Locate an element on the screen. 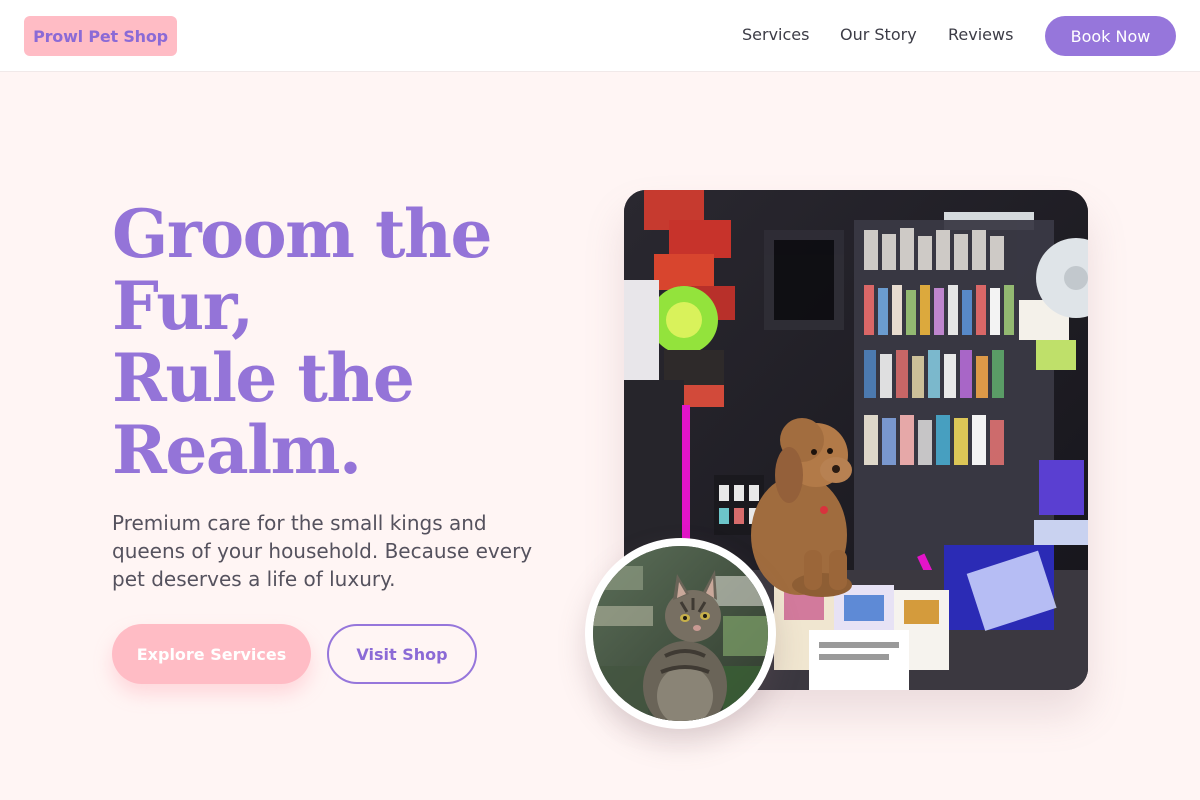  logo: Prowl Pet Shop is located at coordinates (100, 36).